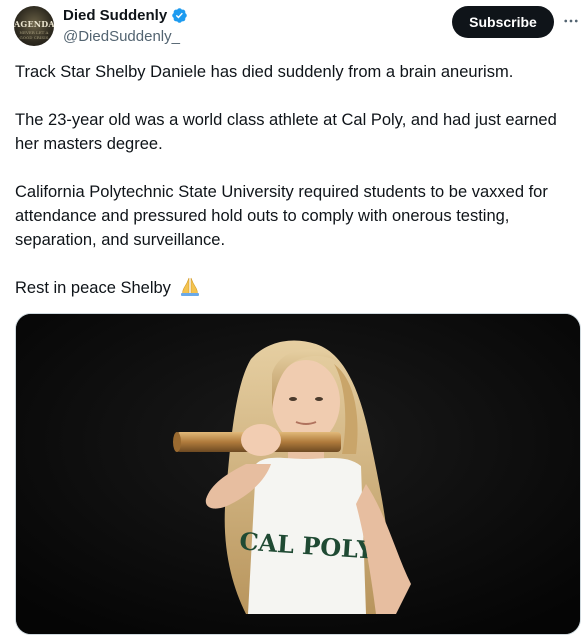 Image resolution: width=584 pixels, height=635 pixels. What do you see at coordinates (571, 21) in the screenshot?
I see `more-options-icon` at bounding box center [571, 21].